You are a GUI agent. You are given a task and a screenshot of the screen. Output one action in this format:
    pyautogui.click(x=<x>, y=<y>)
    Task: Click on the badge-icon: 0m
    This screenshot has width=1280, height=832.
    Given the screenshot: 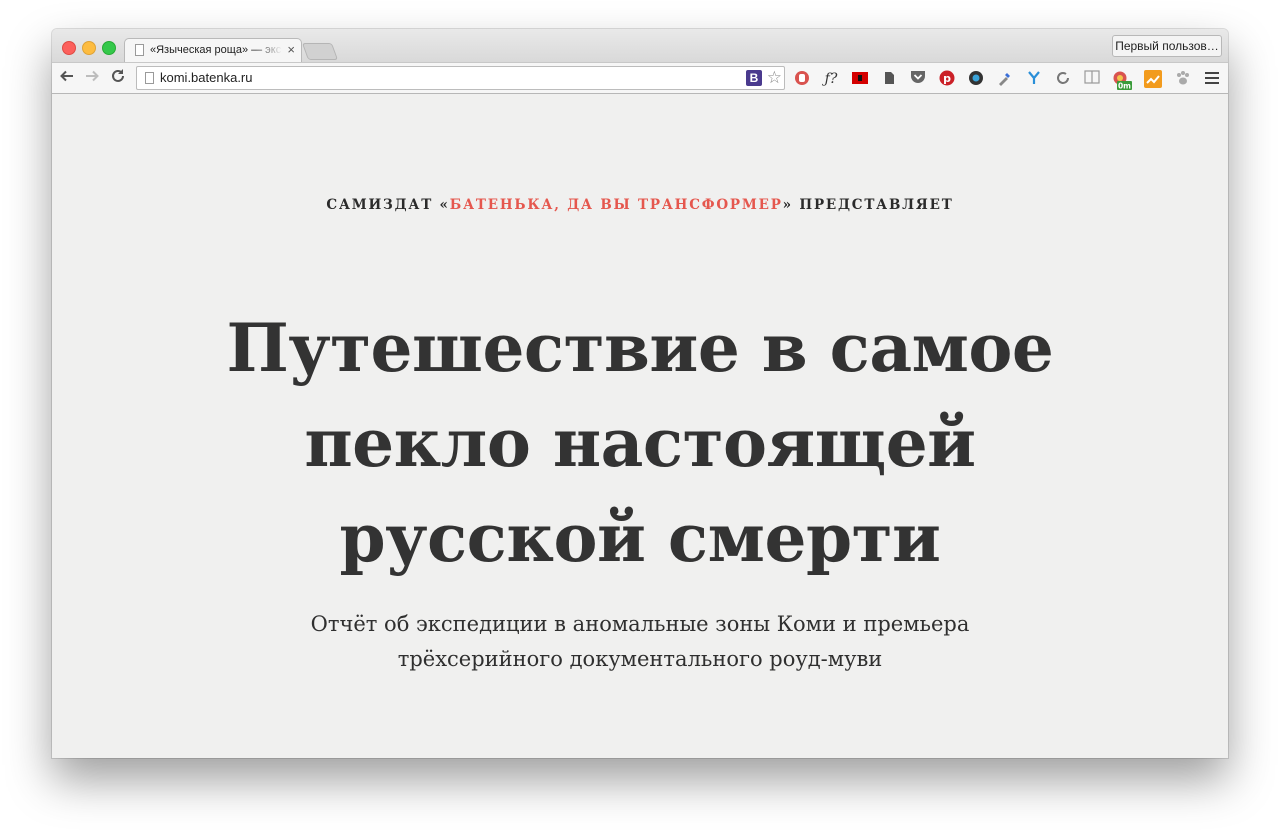 What is the action you would take?
    pyautogui.click(x=1122, y=80)
    